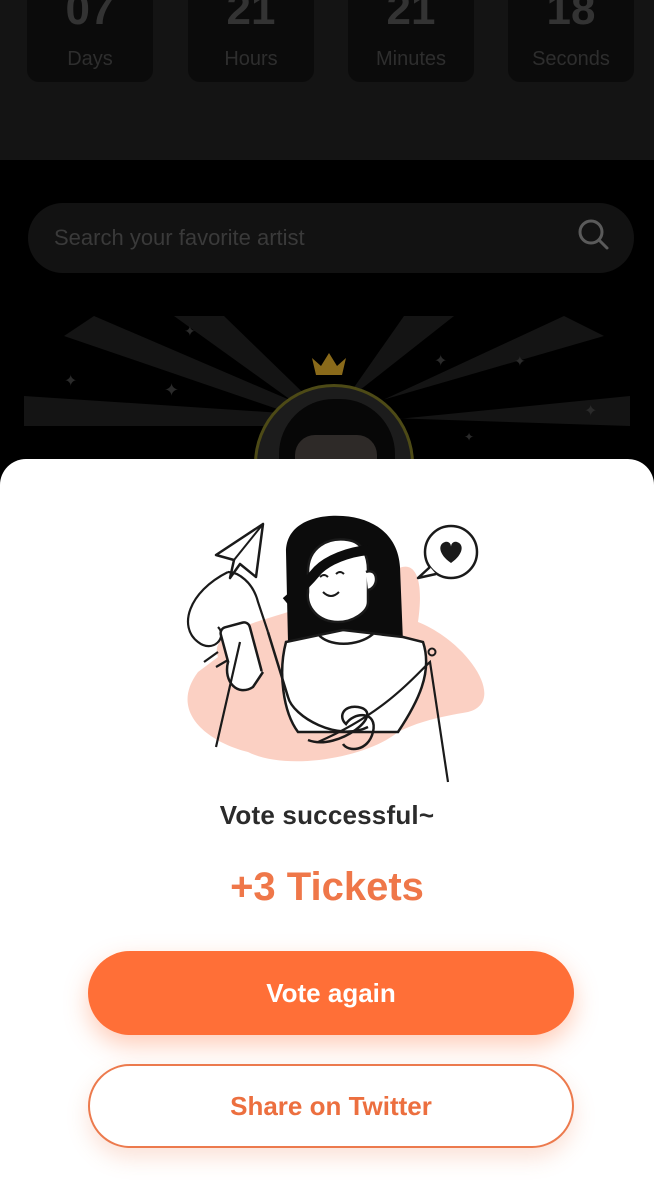 Image resolution: width=654 pixels, height=1200 pixels. I want to click on search-icon, so click(593, 234).